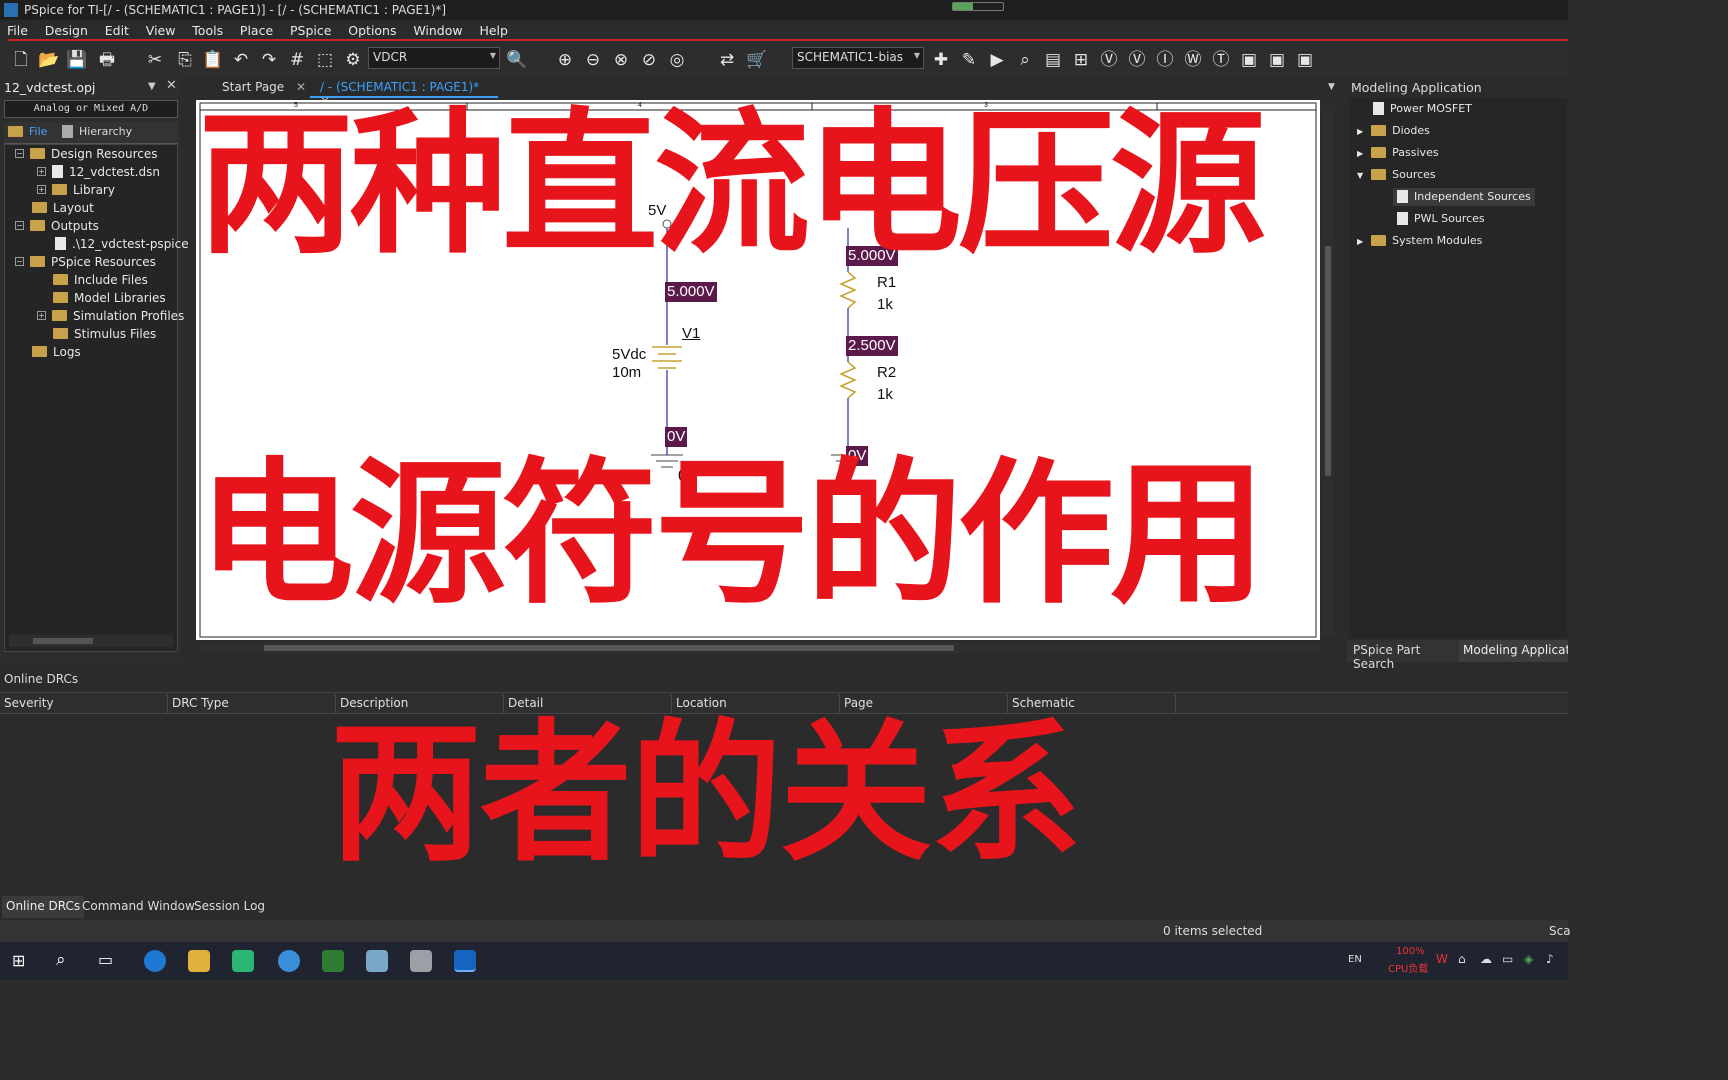 This screenshot has width=1728, height=1080. I want to click on security-icon: ◈, so click(1528, 959).